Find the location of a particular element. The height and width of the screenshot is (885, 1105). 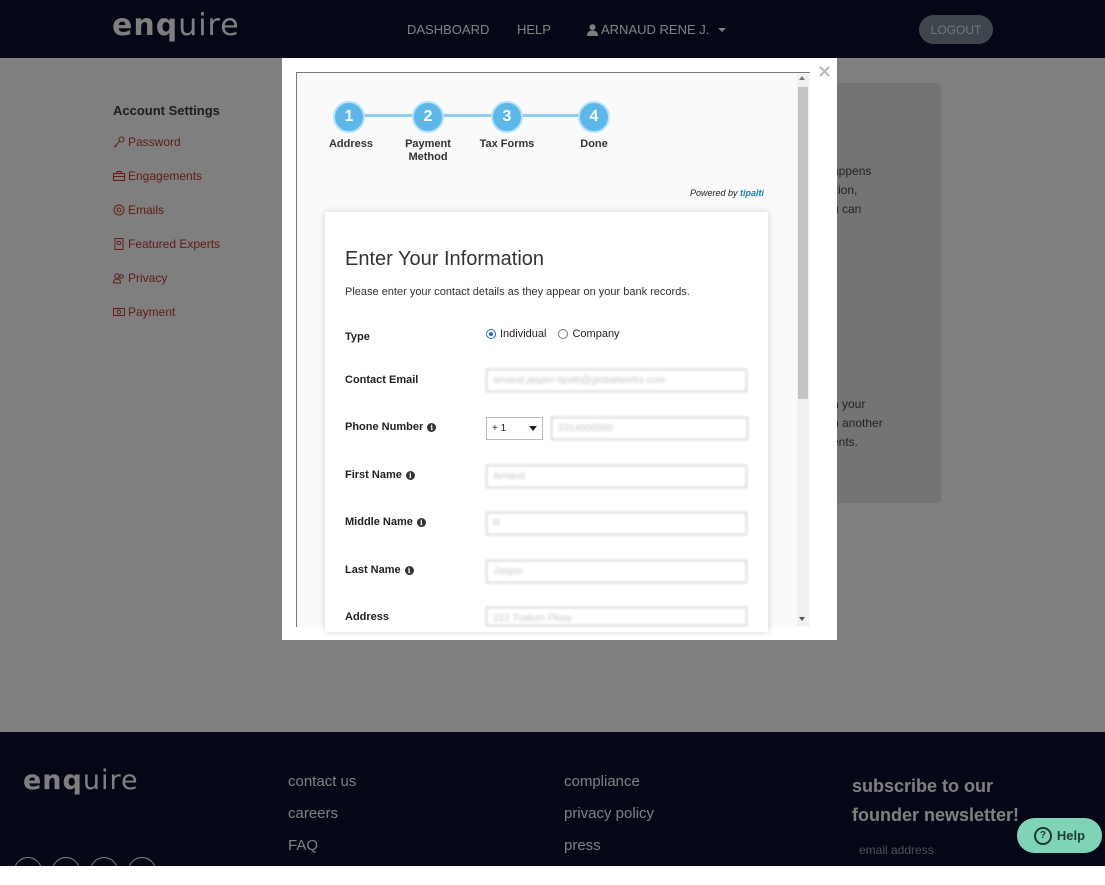

country-code-select: + 1 is located at coordinates (514, 428).